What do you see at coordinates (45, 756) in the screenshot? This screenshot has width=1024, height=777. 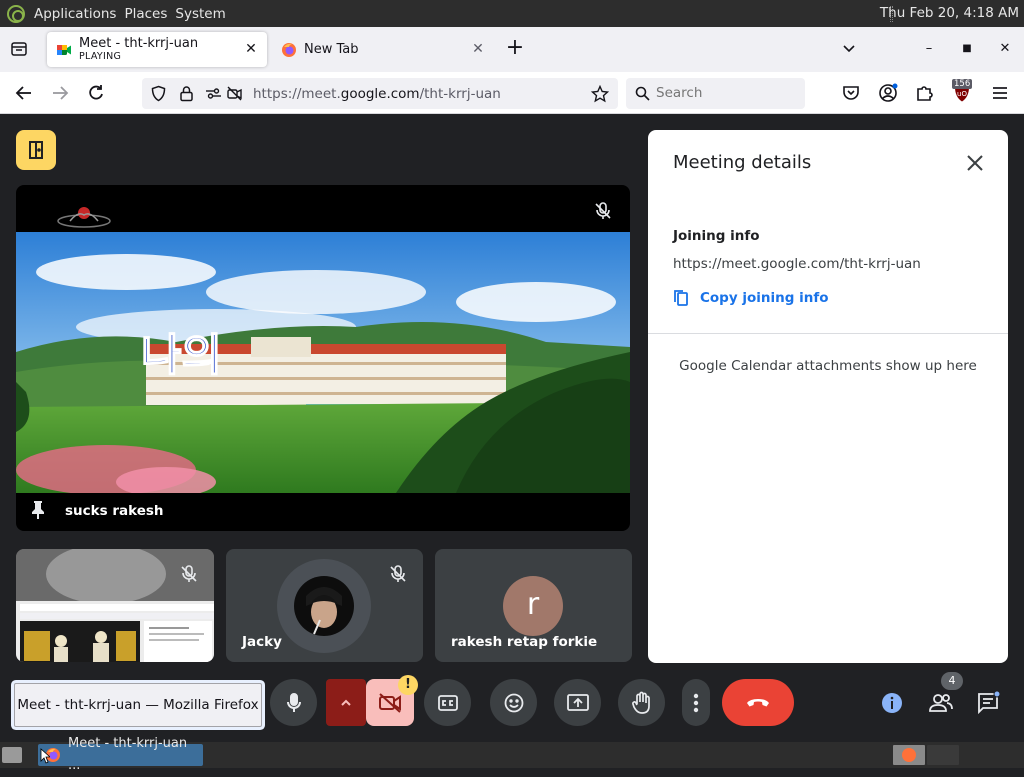 I see `mouse-cursor-icon` at bounding box center [45, 756].